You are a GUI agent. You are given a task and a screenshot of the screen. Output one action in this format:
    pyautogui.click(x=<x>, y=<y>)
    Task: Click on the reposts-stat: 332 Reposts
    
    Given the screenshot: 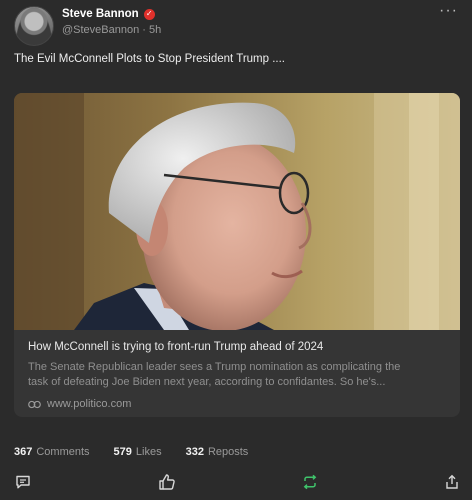 What is the action you would take?
    pyautogui.click(x=217, y=452)
    